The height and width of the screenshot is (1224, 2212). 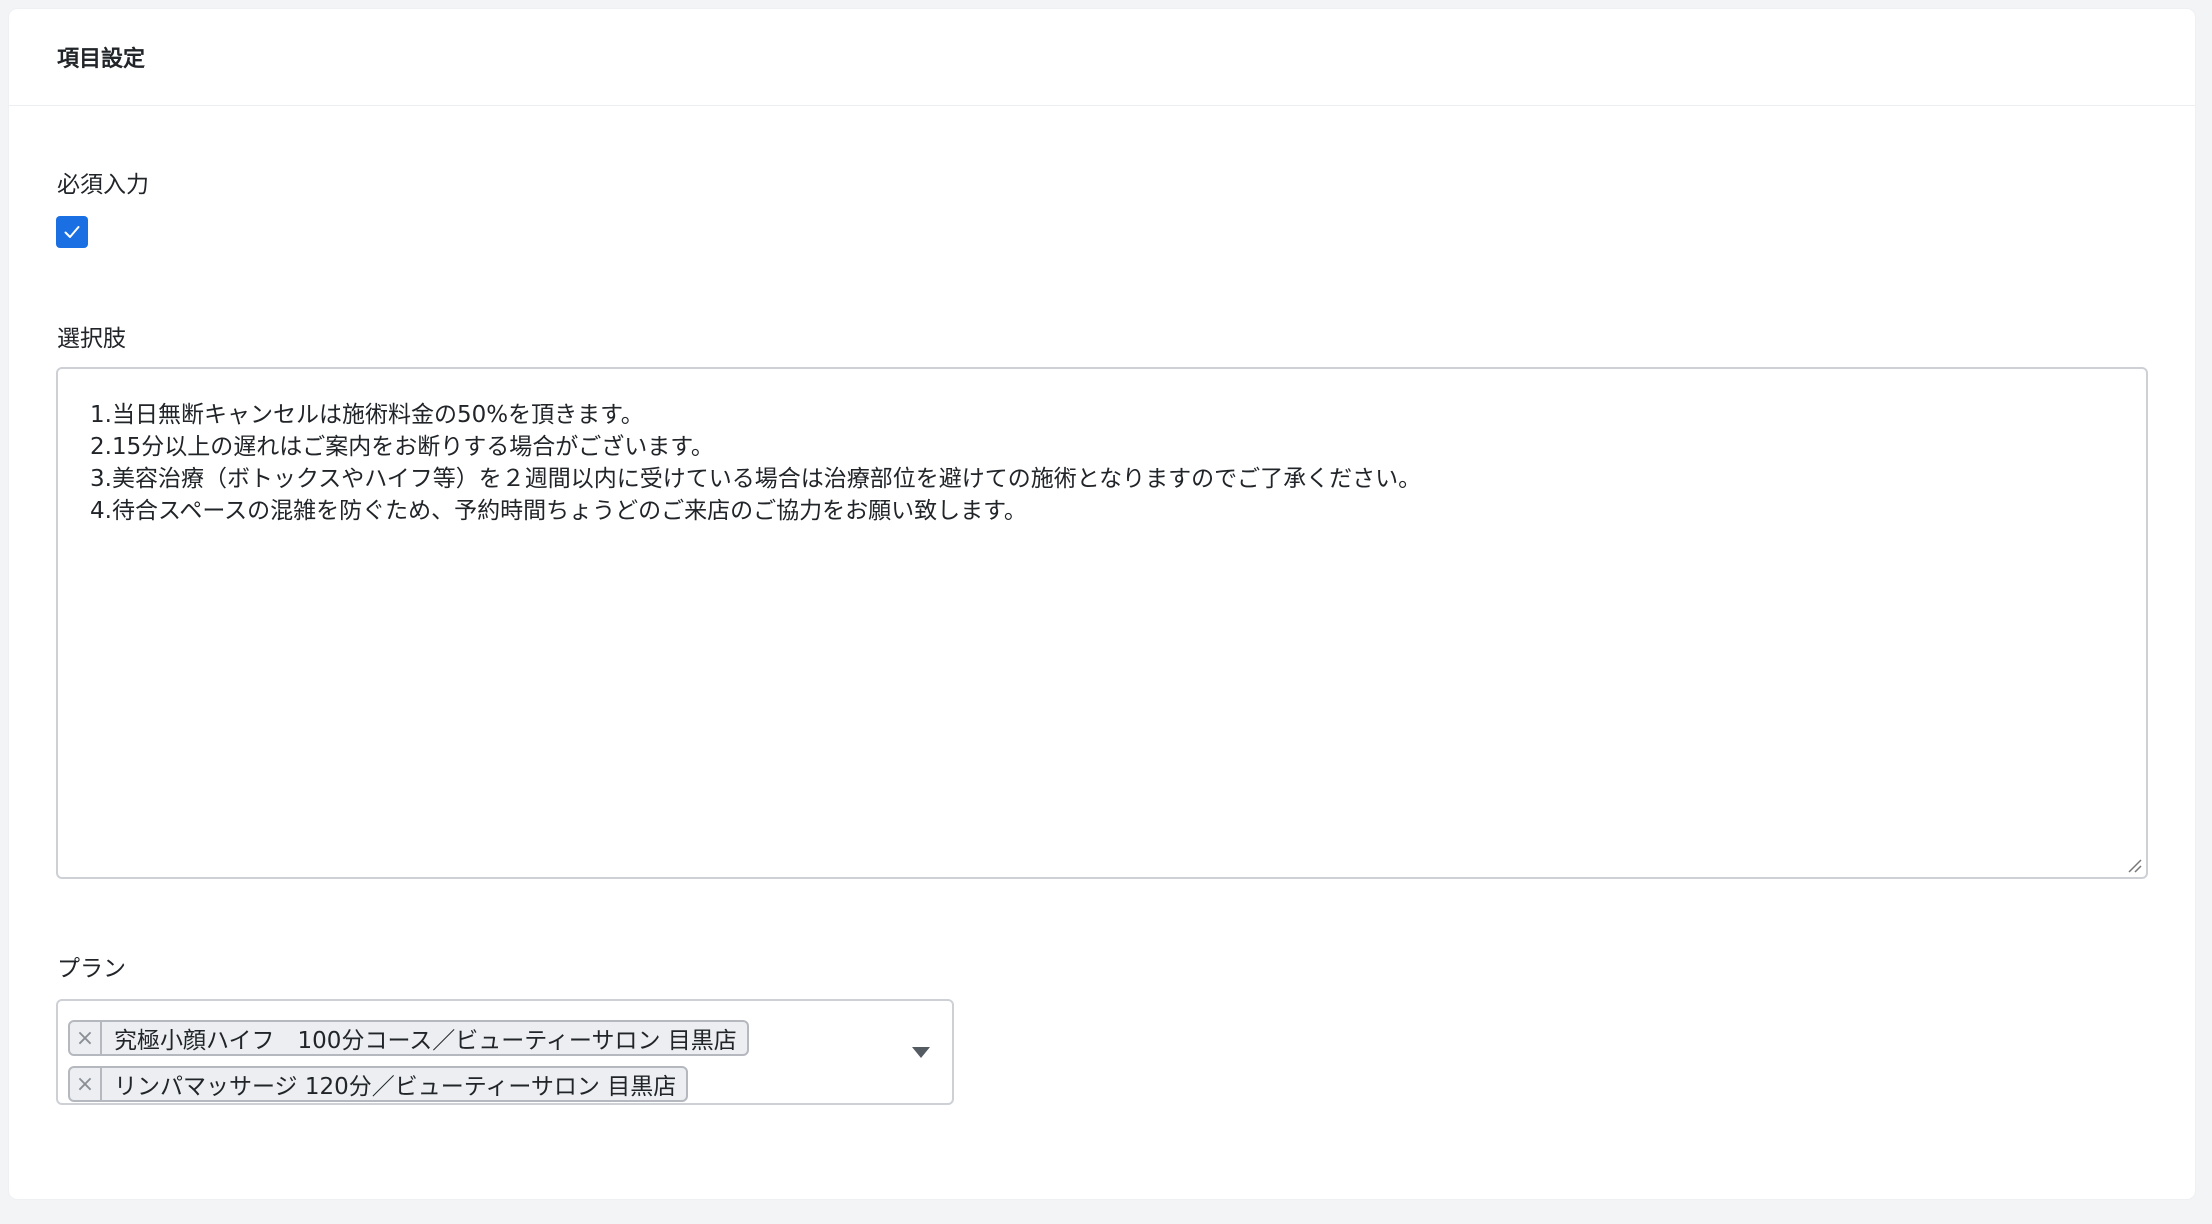 What do you see at coordinates (101, 59) in the screenshot?
I see `card-title: 項目設定` at bounding box center [101, 59].